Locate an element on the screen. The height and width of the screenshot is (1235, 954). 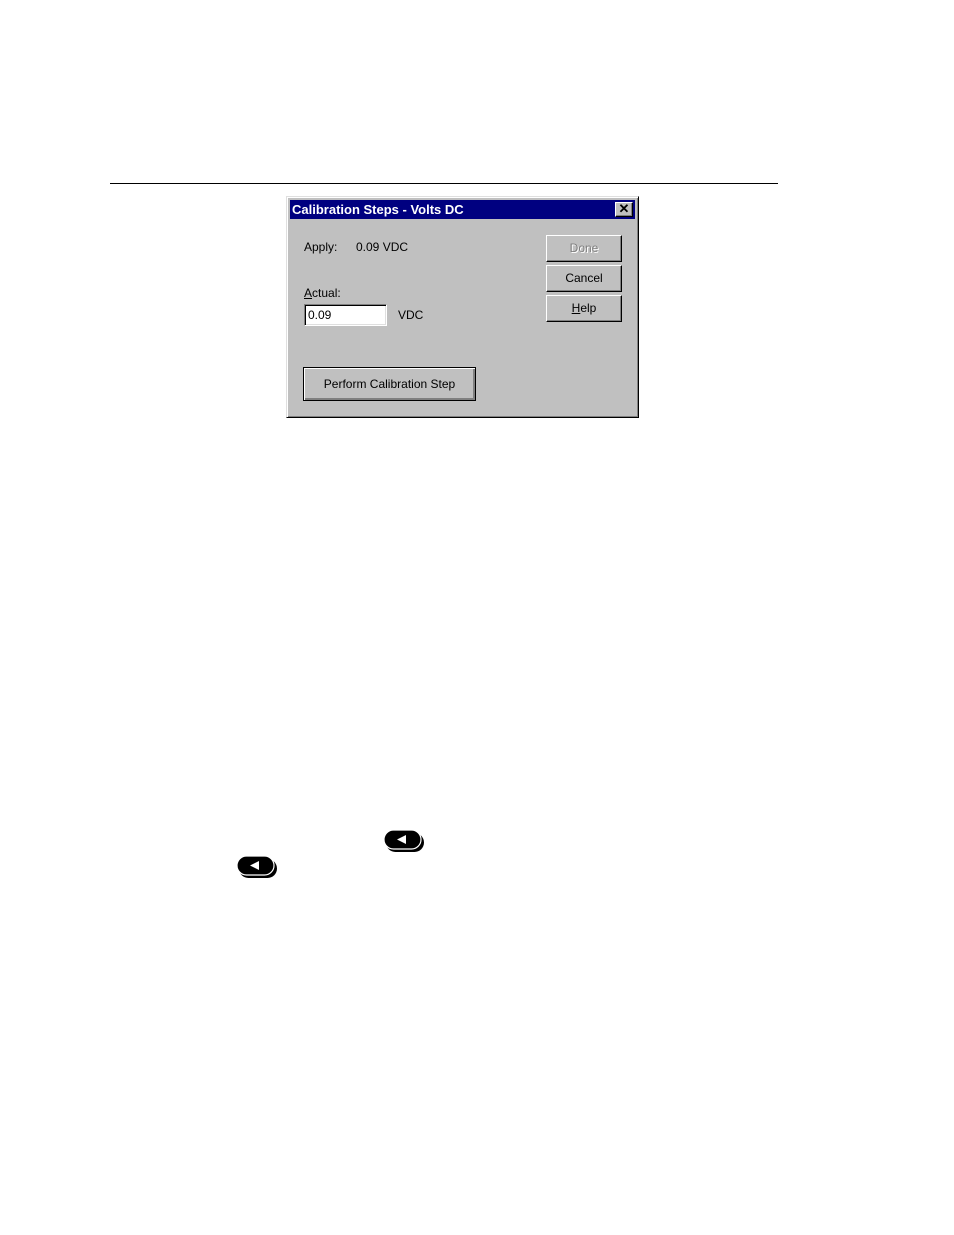
perform-calibration-step-button: Perform Calibration Step is located at coordinates (389, 384).